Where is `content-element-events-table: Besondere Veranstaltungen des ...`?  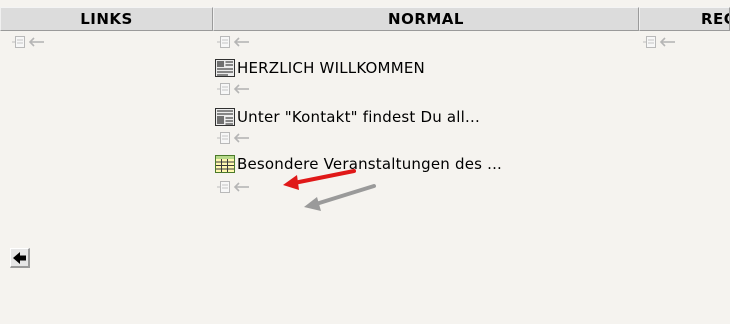 content-element-events-table: Besondere Veranstaltungen des ... is located at coordinates (358, 164).